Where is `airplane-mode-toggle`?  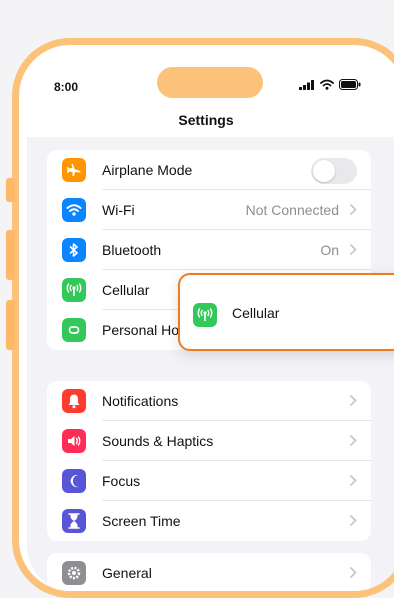 airplane-mode-toggle is located at coordinates (334, 171).